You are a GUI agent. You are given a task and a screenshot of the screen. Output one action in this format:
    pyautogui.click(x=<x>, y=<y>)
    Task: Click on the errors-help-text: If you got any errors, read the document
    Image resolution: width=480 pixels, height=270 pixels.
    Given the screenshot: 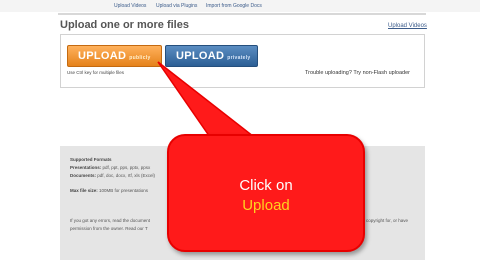 What is the action you would take?
    pyautogui.click(x=110, y=220)
    